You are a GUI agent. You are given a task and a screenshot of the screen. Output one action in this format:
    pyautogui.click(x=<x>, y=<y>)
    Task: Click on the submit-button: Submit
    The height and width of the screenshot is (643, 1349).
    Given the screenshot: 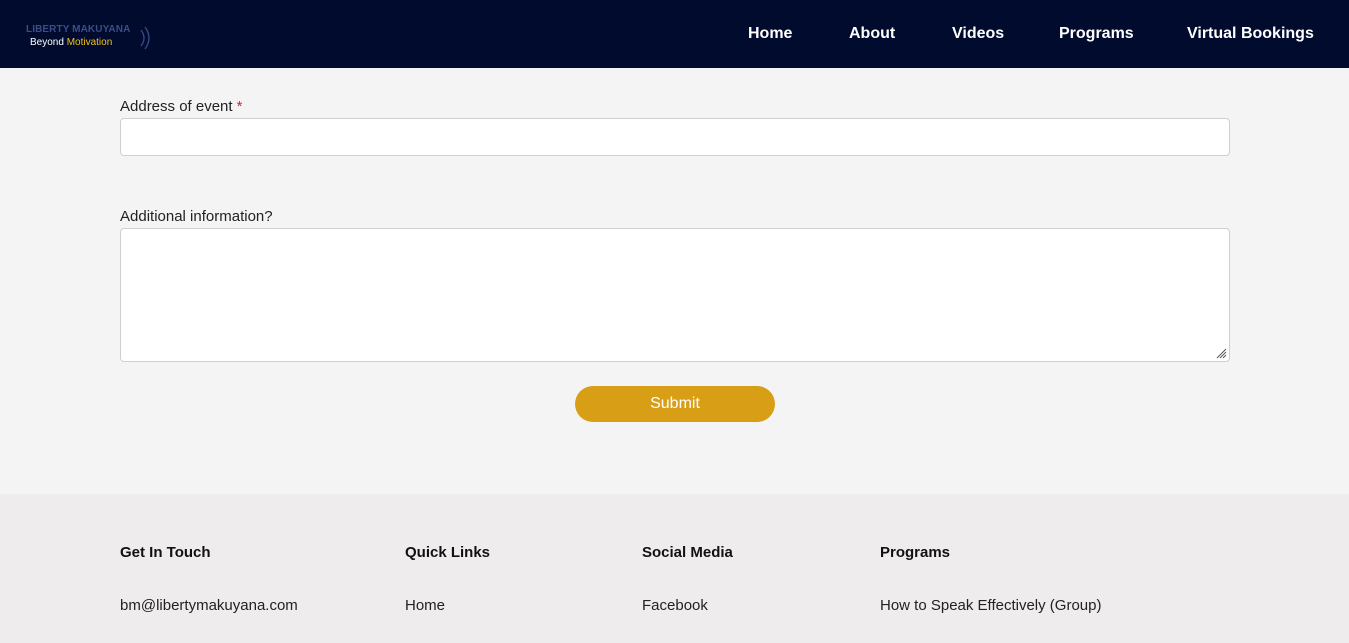 What is the action you would take?
    pyautogui.click(x=675, y=404)
    